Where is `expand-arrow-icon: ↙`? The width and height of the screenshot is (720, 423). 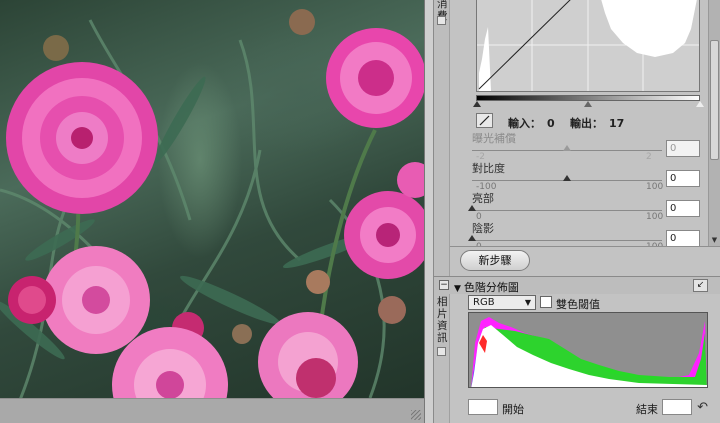 expand-arrow-icon: ↙ is located at coordinates (700, 285).